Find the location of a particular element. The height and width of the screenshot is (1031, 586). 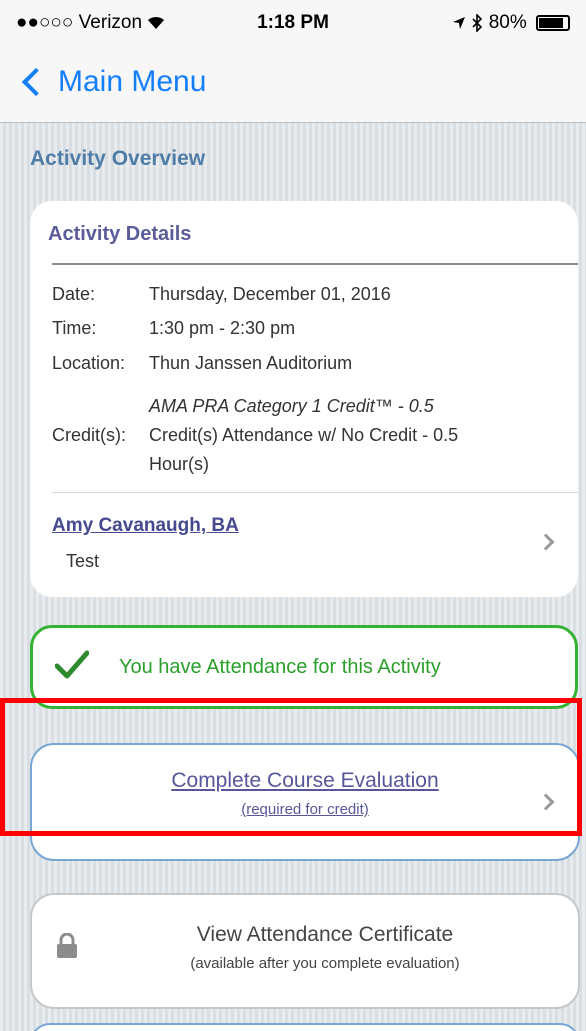

presenter-name-link: Amy Cavanaugh, BA is located at coordinates (145, 526).